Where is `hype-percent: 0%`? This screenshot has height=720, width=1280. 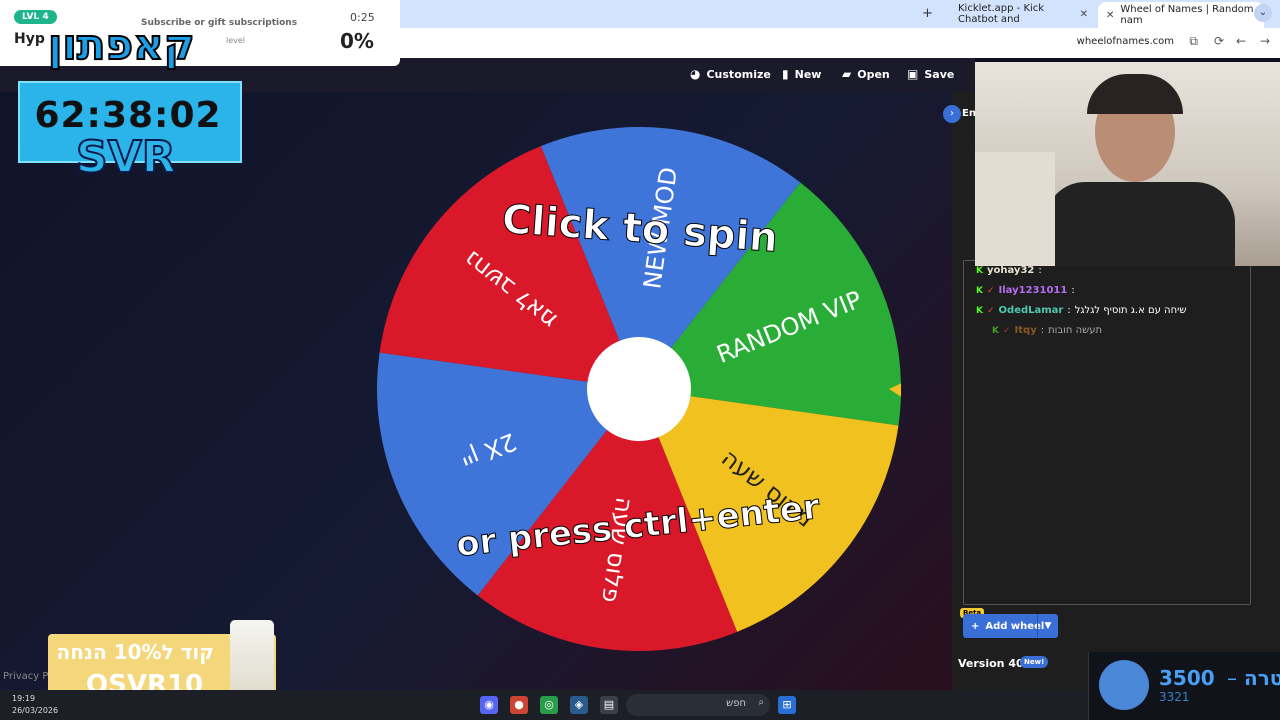
hype-percent: 0% is located at coordinates (357, 41).